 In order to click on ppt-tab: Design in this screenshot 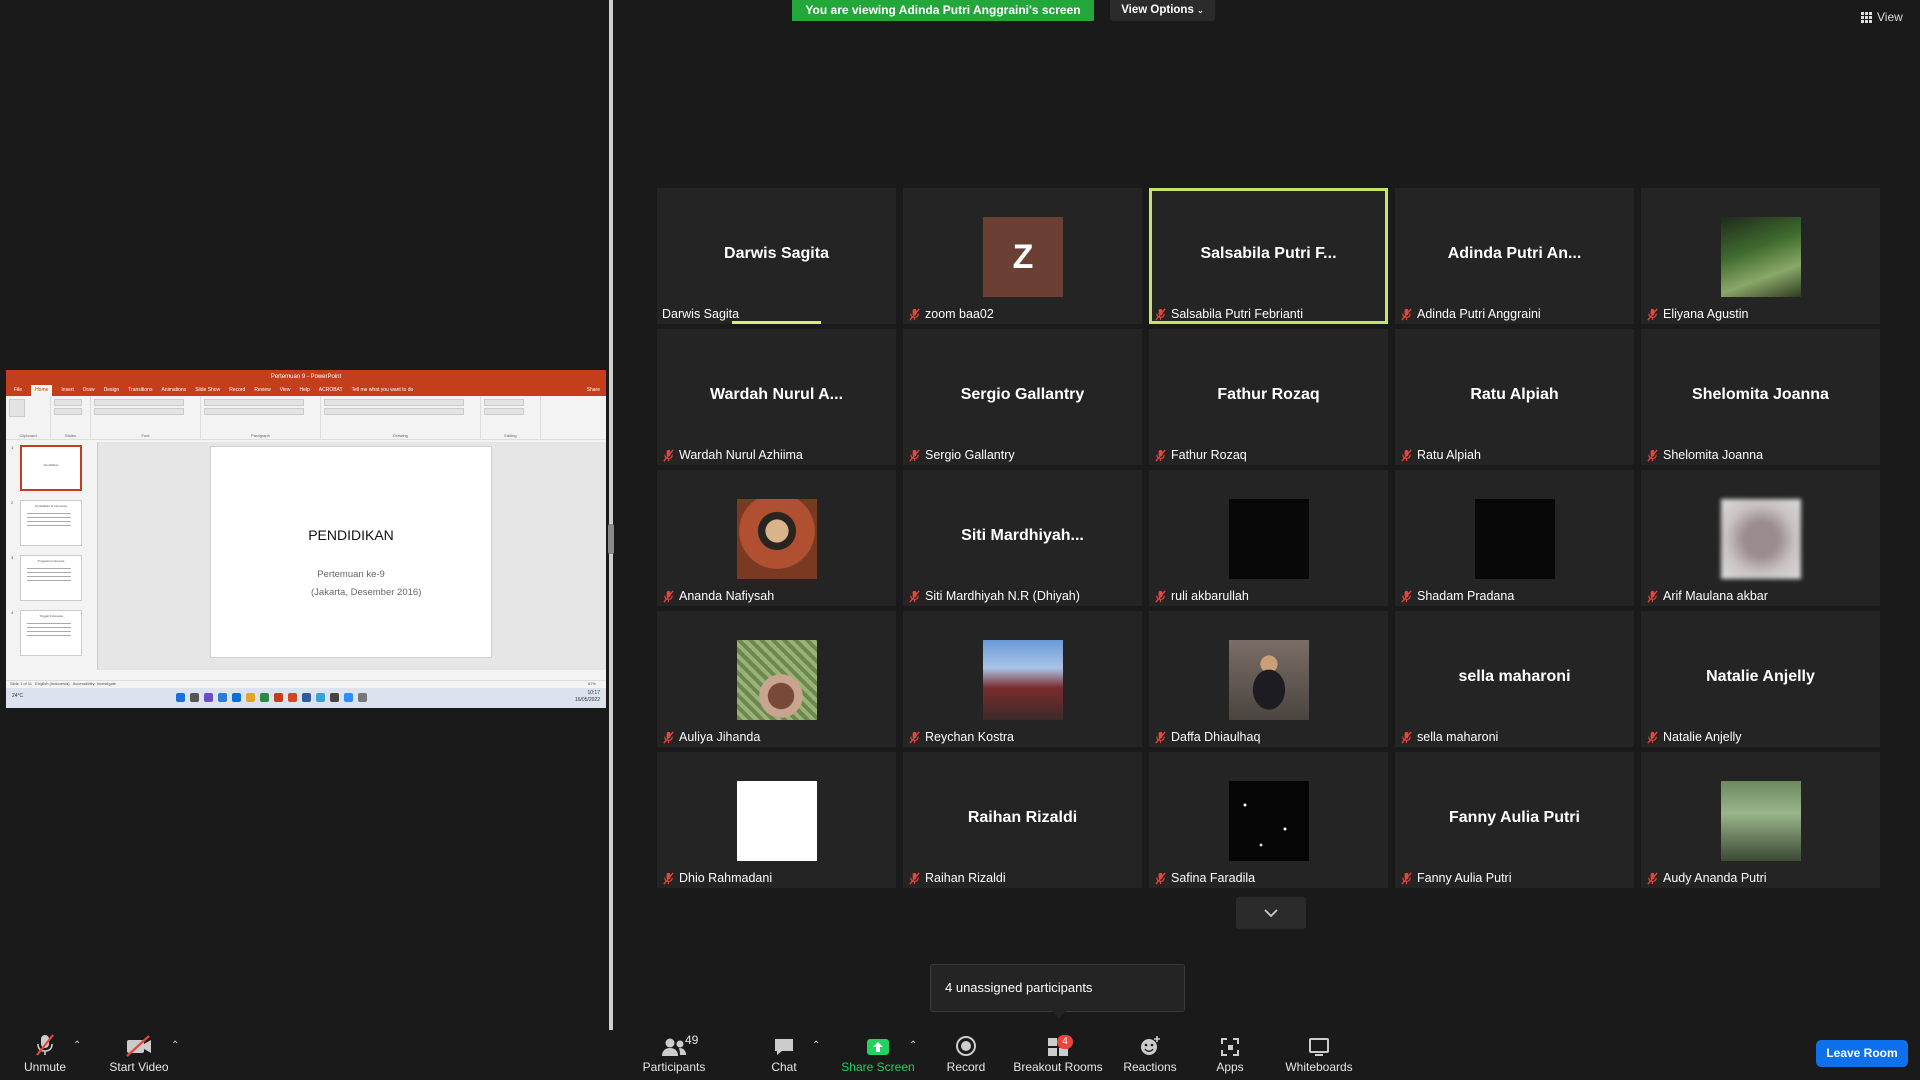, I will do `click(112, 390)`.